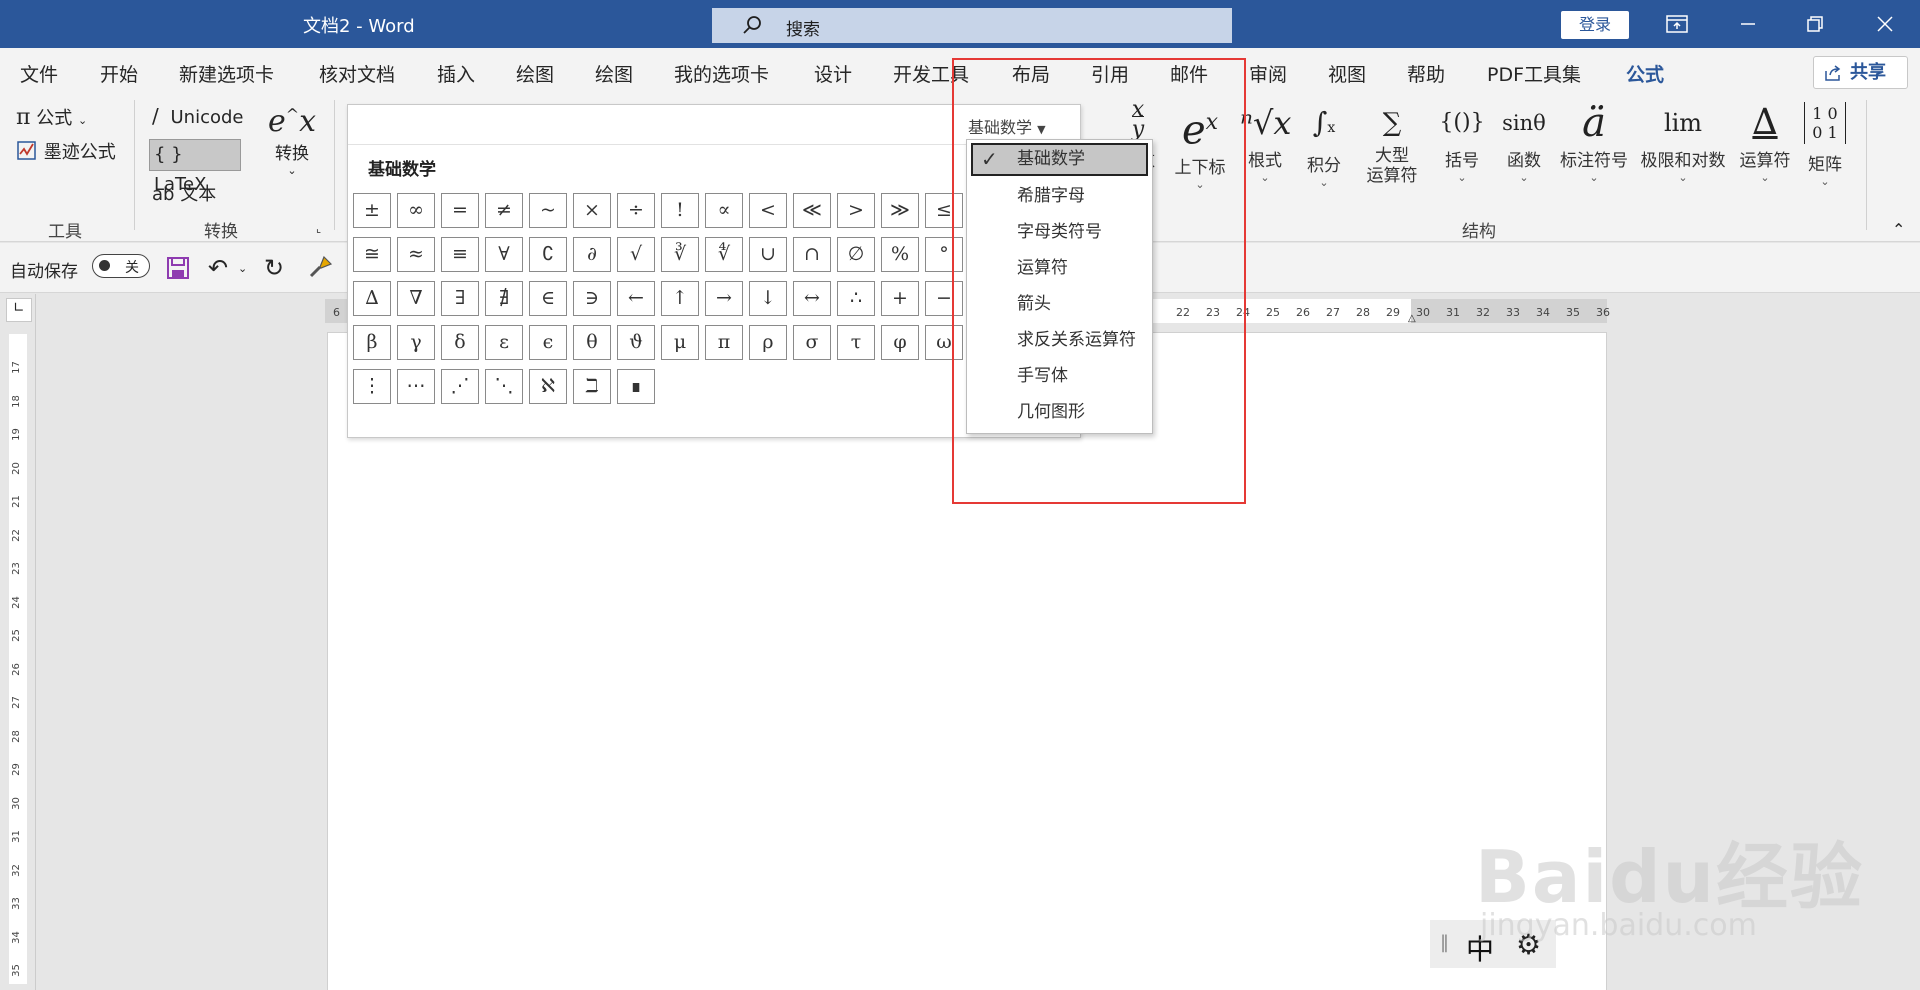 The height and width of the screenshot is (990, 1920). Describe the element at coordinates (856, 298) in the screenshot. I see `symbol-button: ∴` at that location.